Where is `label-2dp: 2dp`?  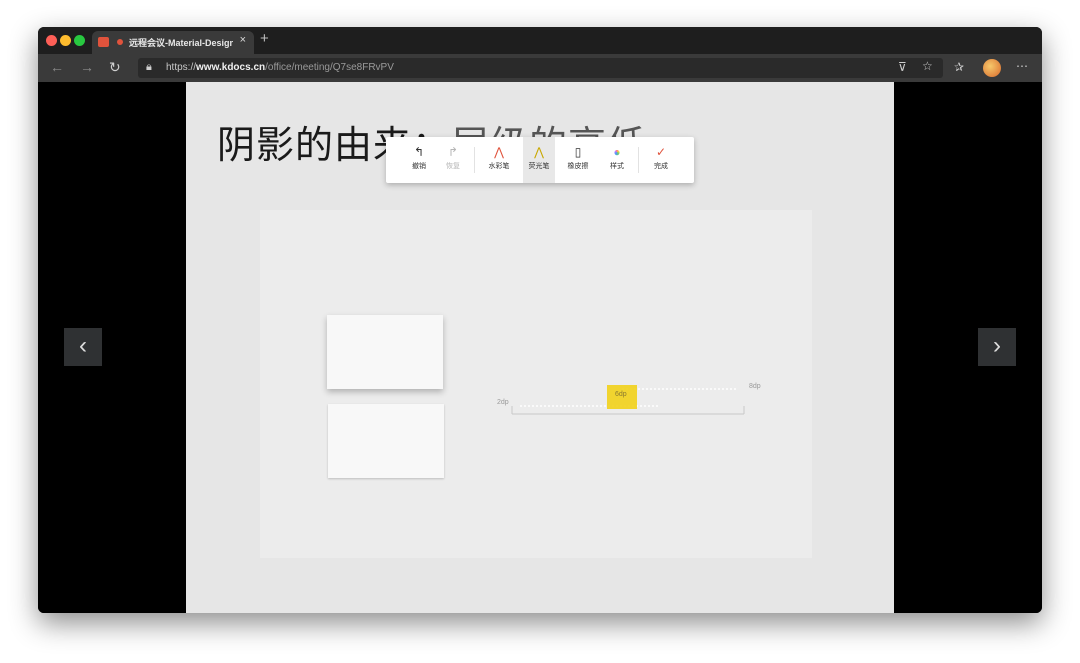
label-2dp: 2dp is located at coordinates (503, 402).